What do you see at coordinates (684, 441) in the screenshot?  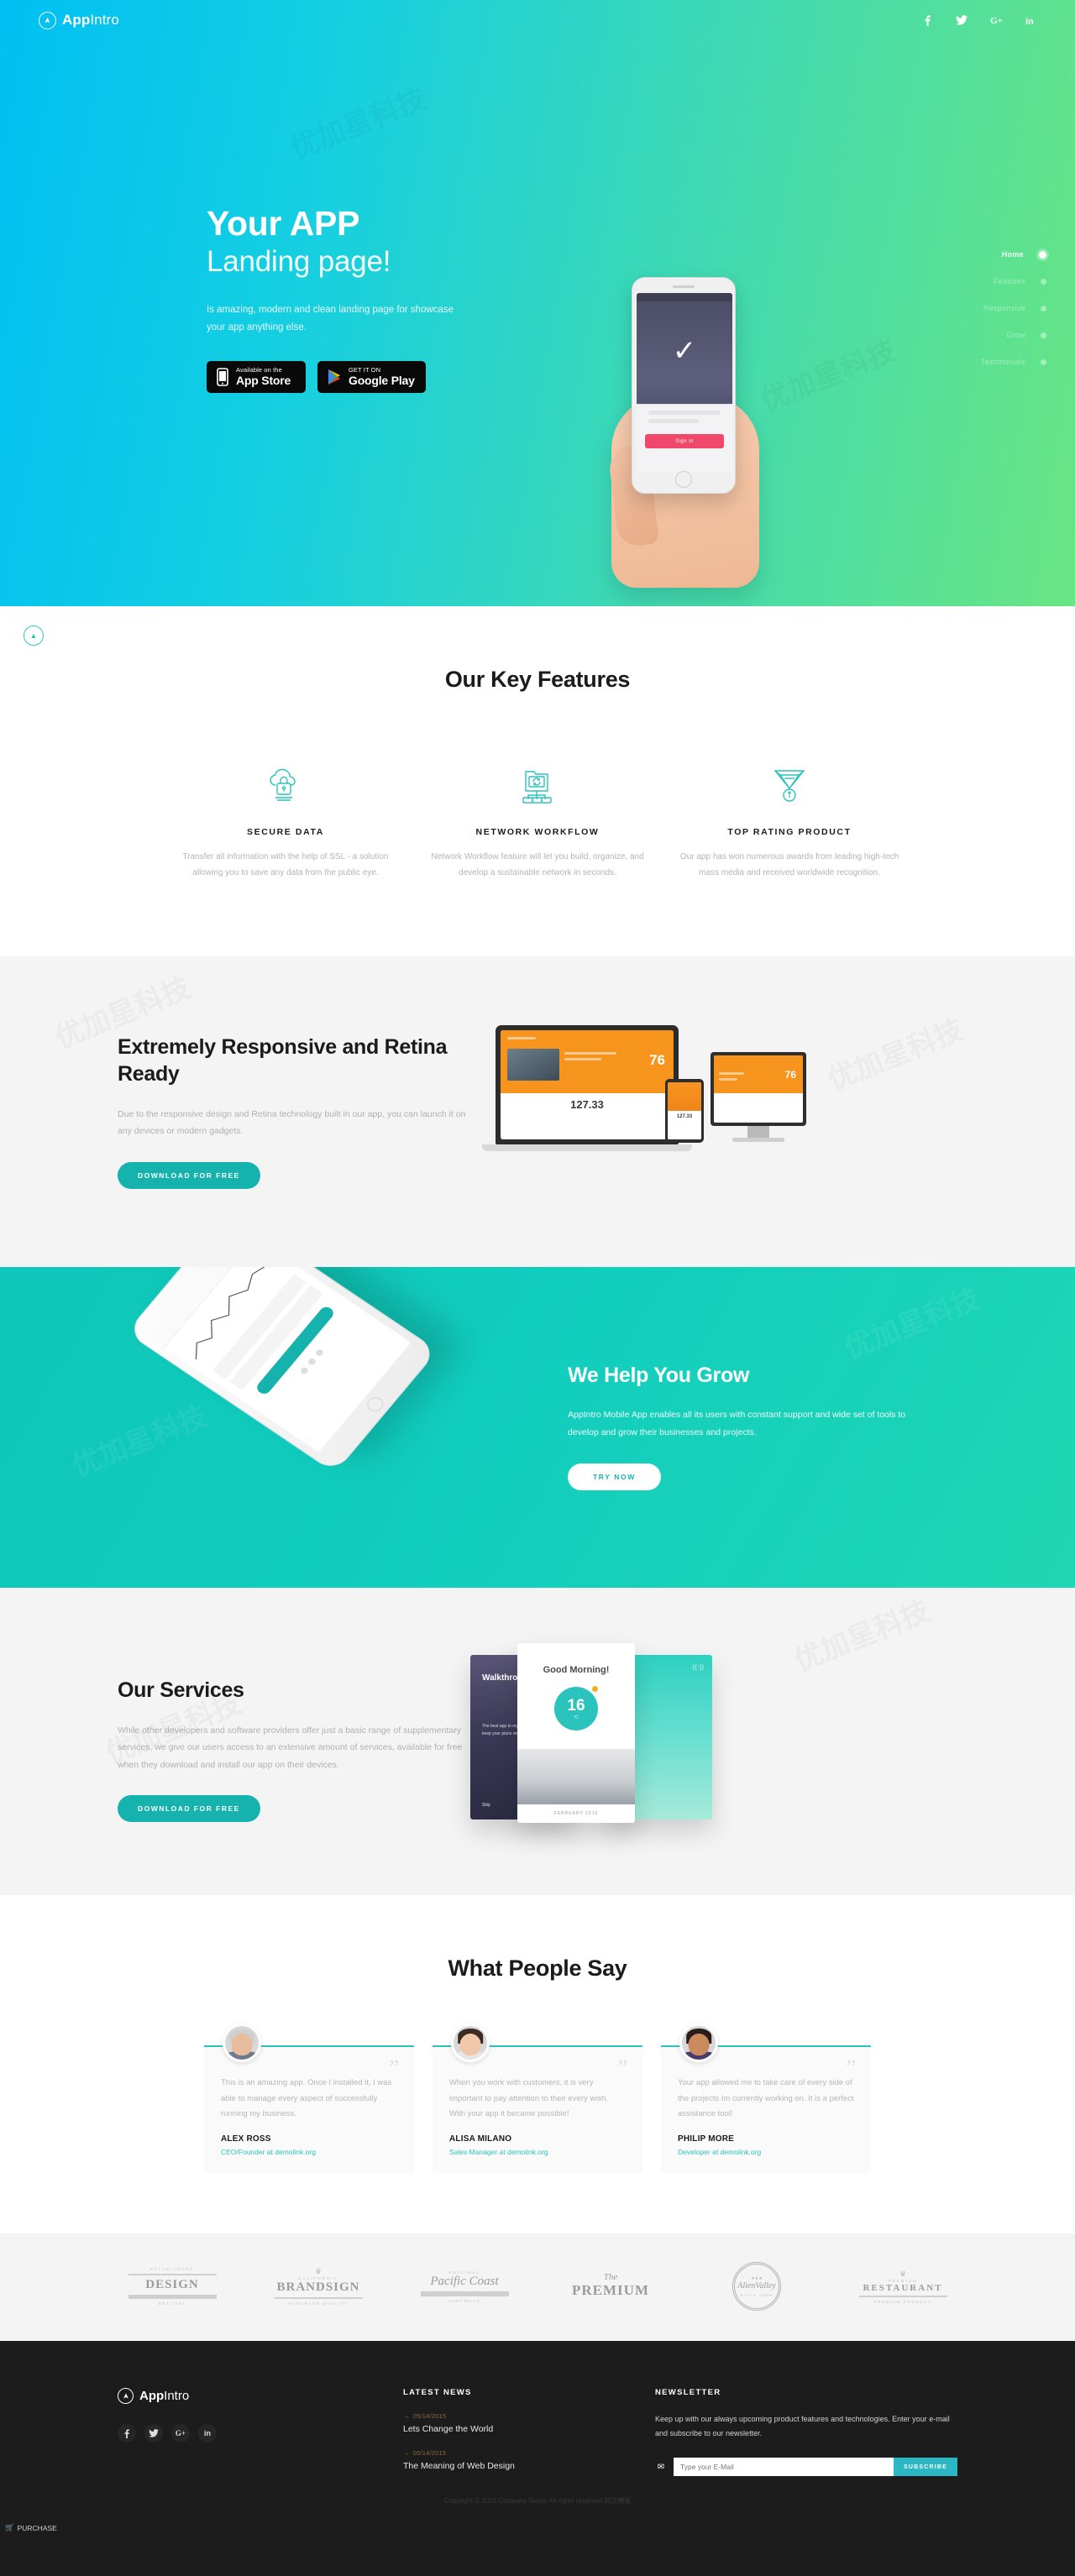 I see `phone-signin-button: Sign in` at bounding box center [684, 441].